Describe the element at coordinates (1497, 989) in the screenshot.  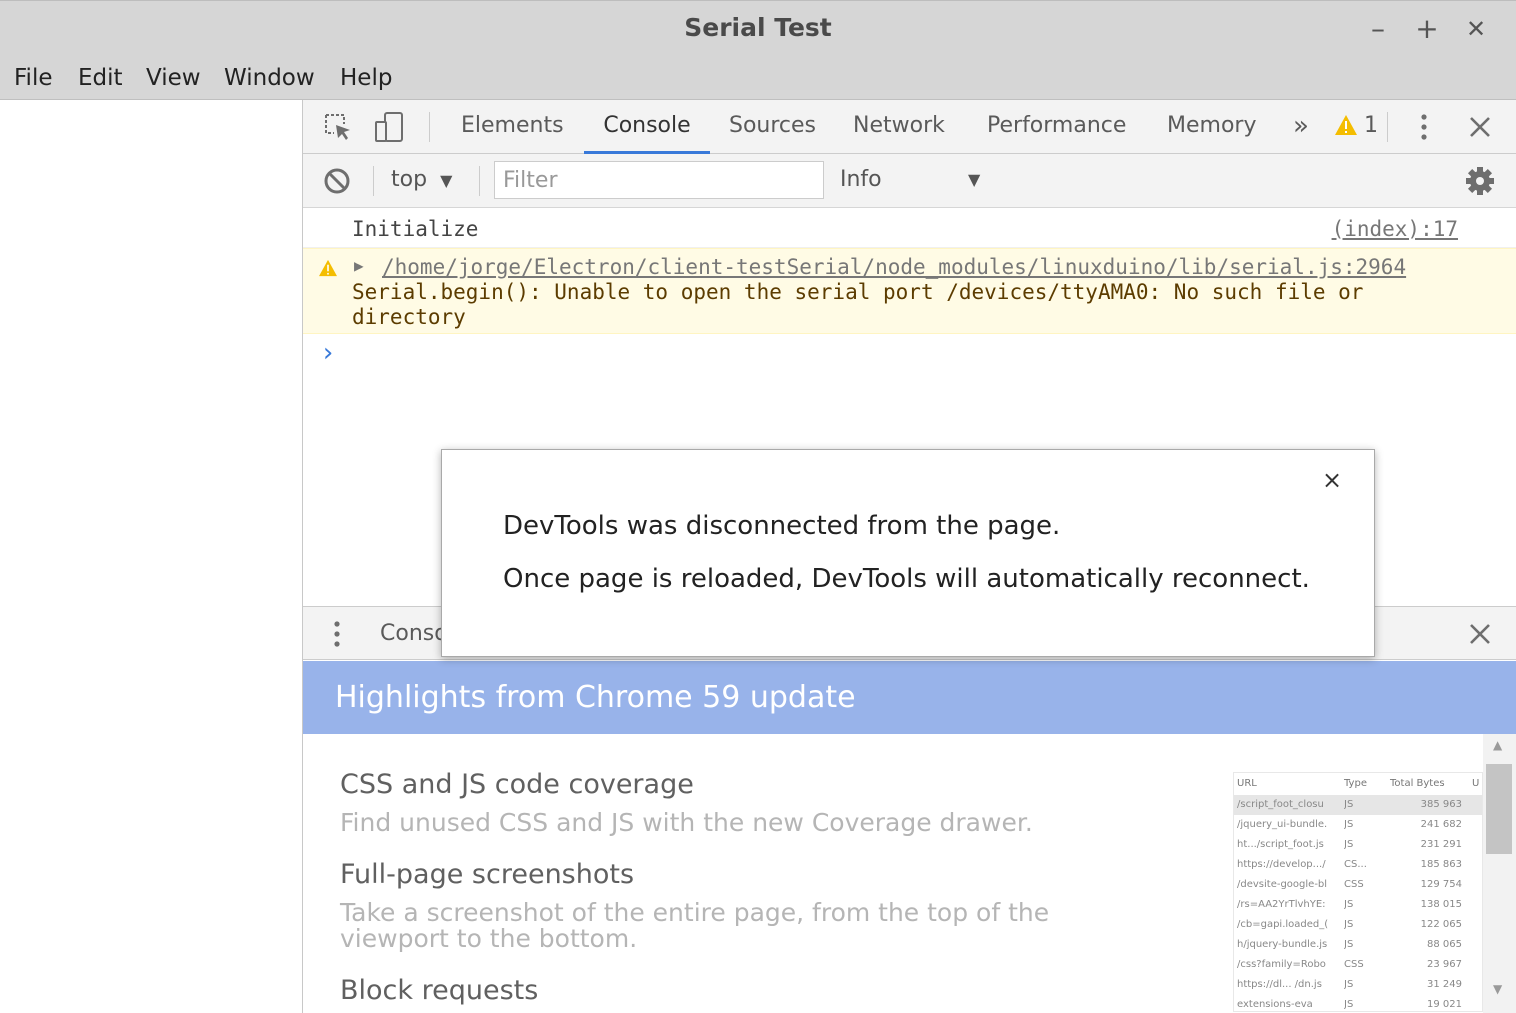
I see `scroll-down-icon: ▼` at that location.